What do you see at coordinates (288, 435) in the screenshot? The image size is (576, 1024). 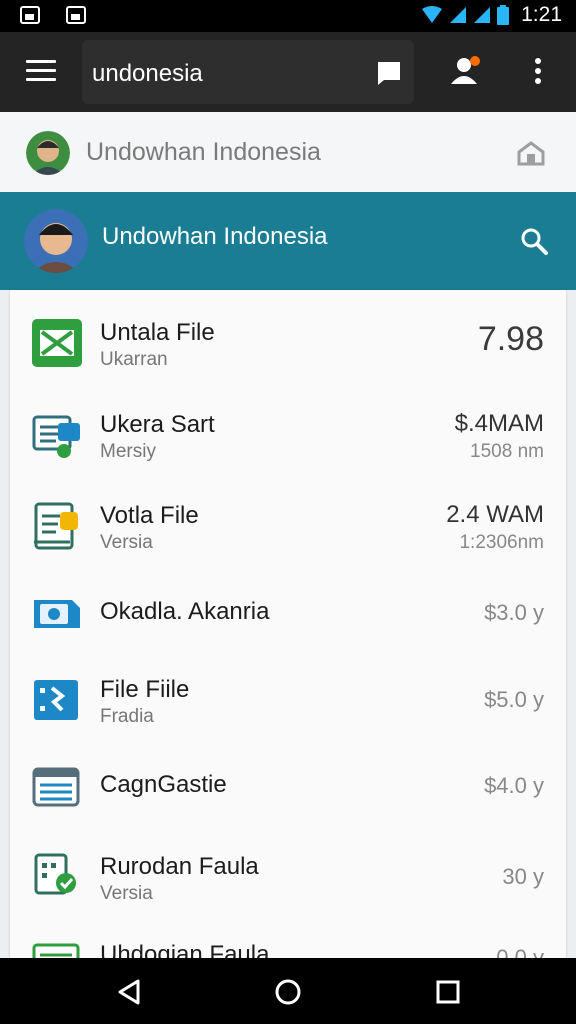 I see `list-item: Ukera Sart Mersiy $.4MAM 1508 nm` at bounding box center [288, 435].